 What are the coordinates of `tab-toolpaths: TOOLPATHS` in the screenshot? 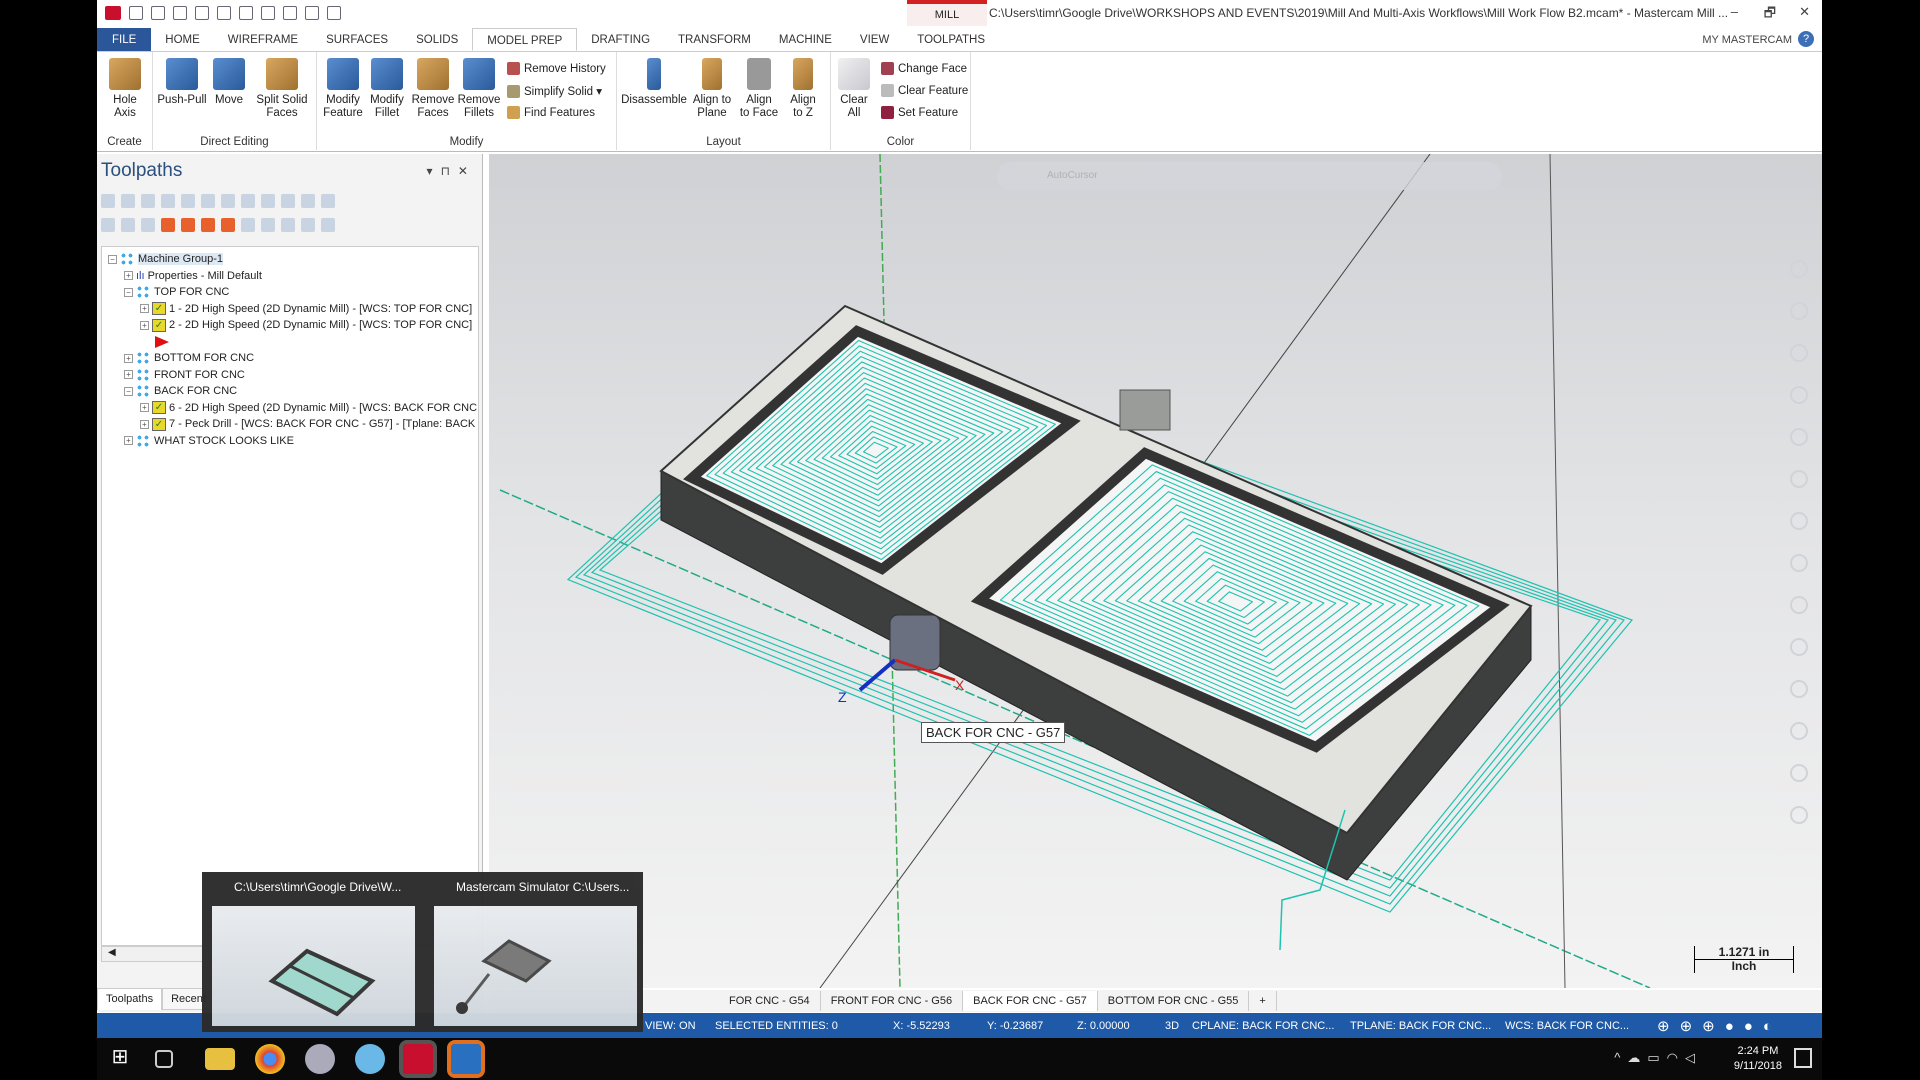 It's located at (951, 39).